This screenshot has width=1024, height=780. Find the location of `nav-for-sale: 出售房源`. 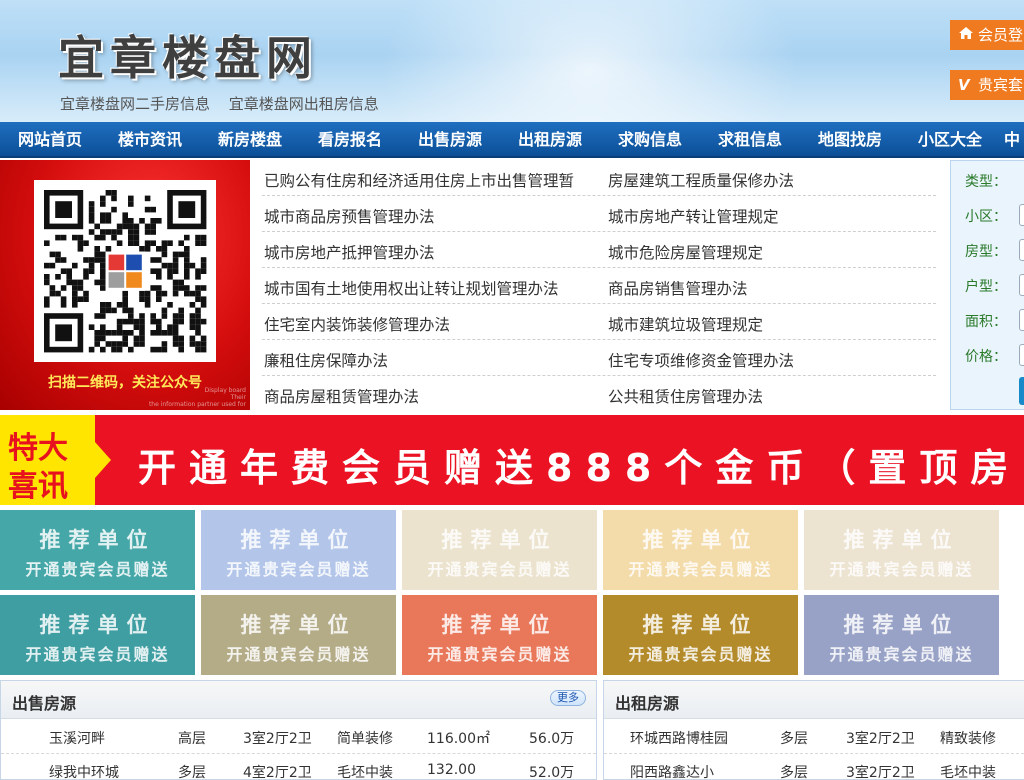

nav-for-sale: 出售房源 is located at coordinates (450, 139).